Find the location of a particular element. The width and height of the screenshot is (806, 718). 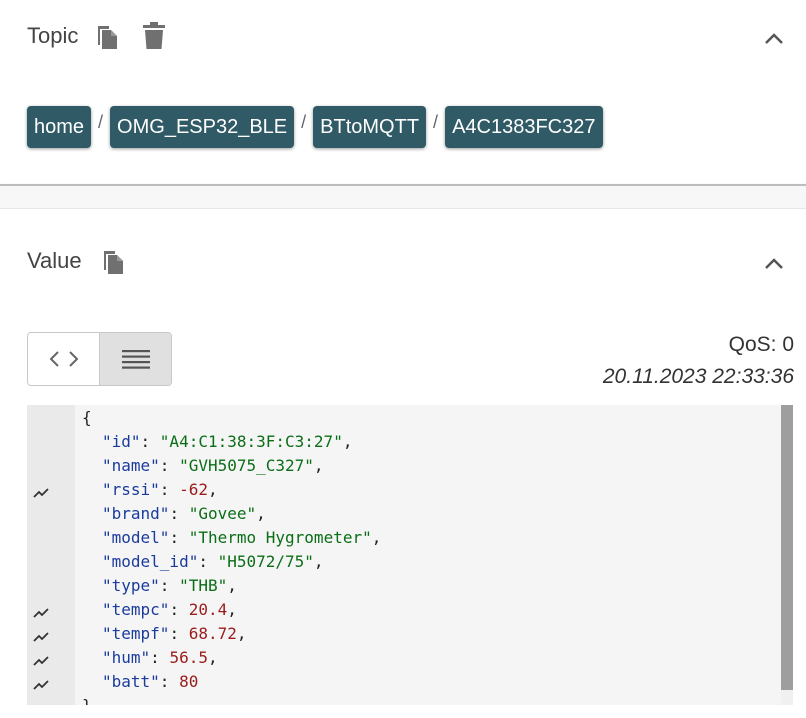

value-header: Value is located at coordinates (76, 261).